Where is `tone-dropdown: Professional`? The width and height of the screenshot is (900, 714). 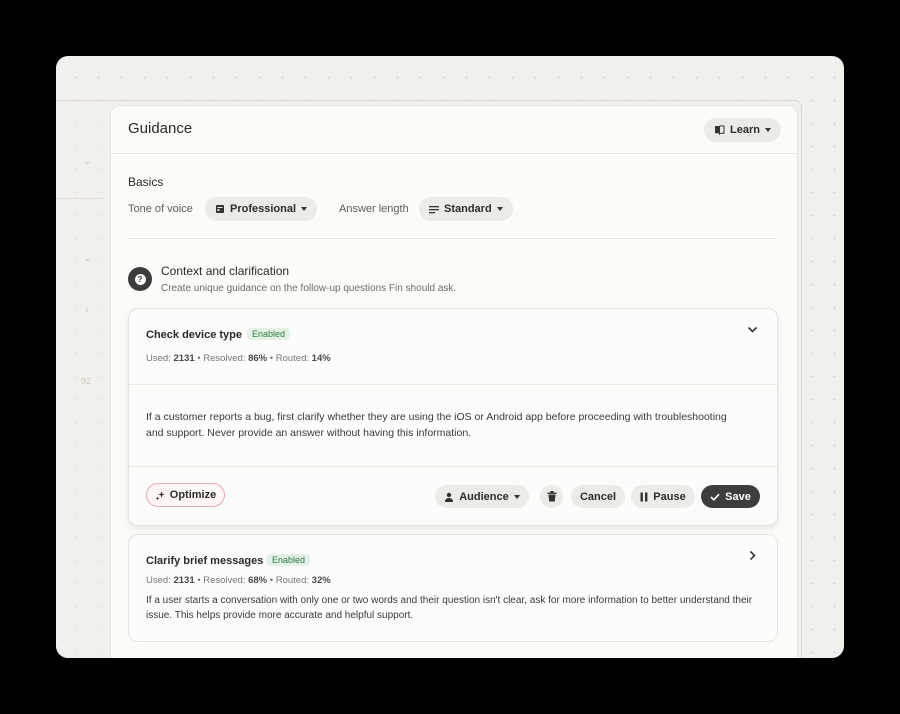
tone-dropdown: Professional is located at coordinates (261, 209).